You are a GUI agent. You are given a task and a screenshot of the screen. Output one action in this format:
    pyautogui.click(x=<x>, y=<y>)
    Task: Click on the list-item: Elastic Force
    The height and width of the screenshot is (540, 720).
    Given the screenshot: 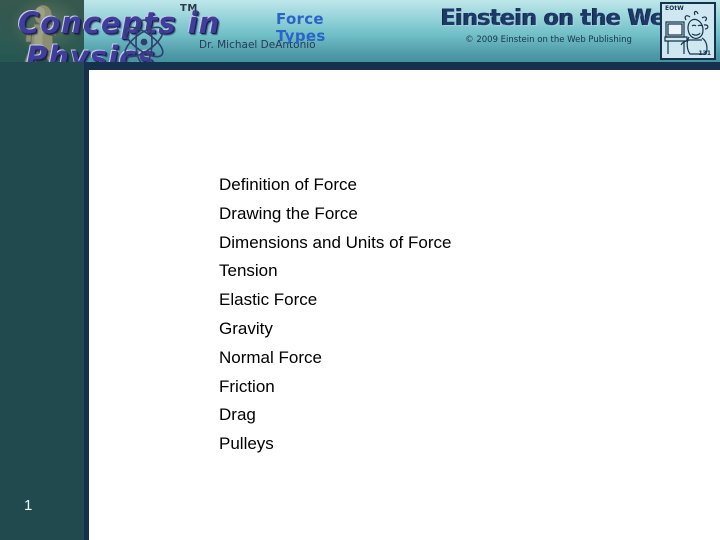 What is the action you would take?
    pyautogui.click(x=268, y=300)
    